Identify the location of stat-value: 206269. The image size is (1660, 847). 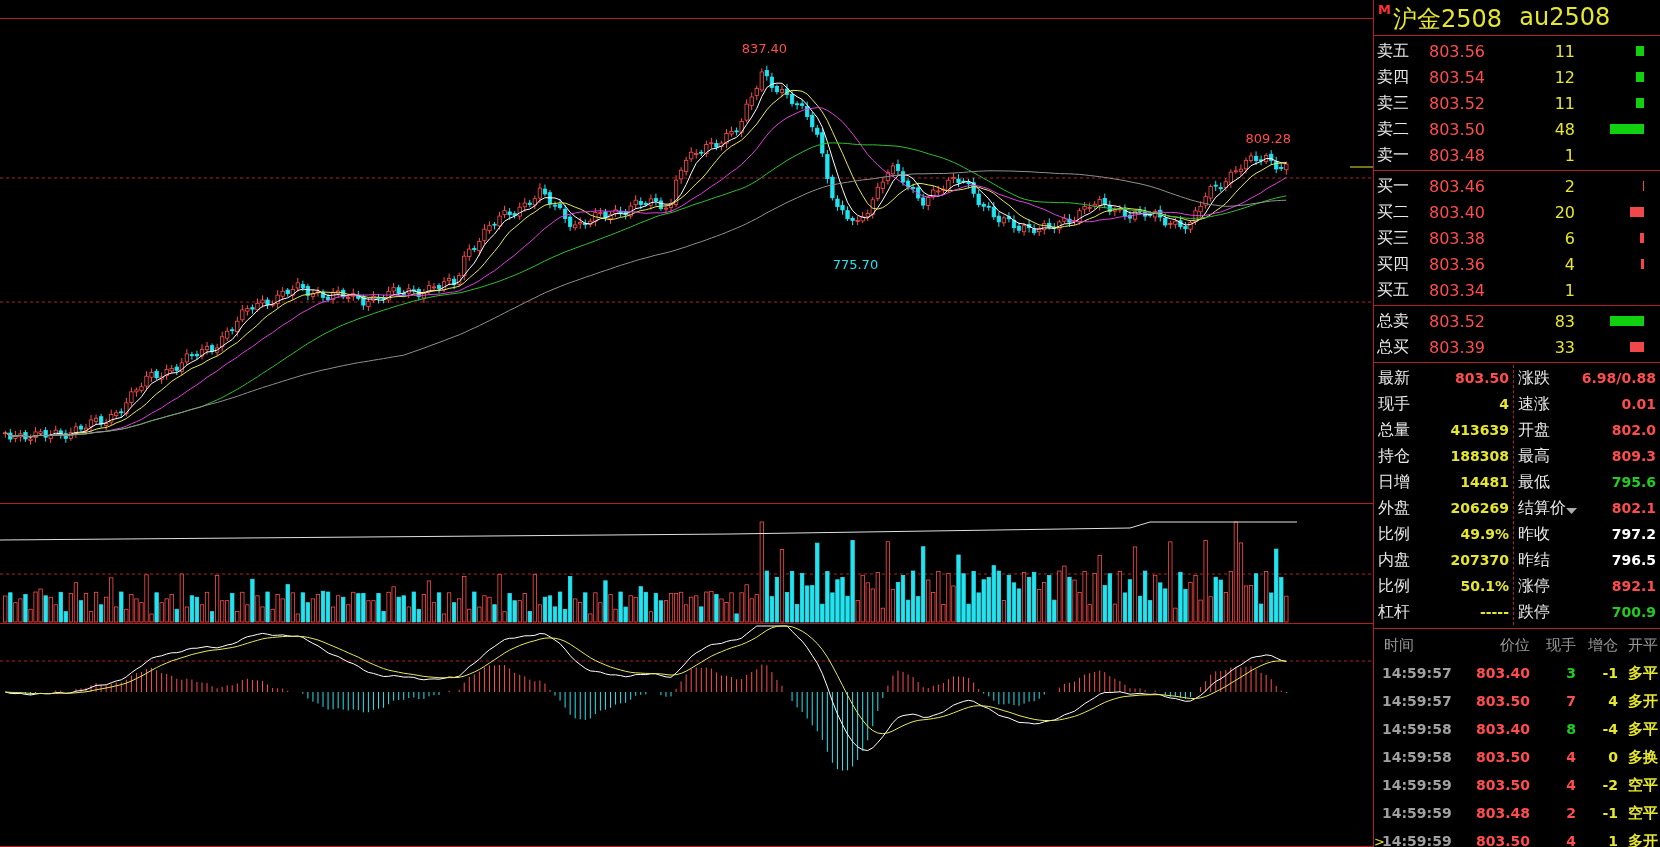
(1479, 508).